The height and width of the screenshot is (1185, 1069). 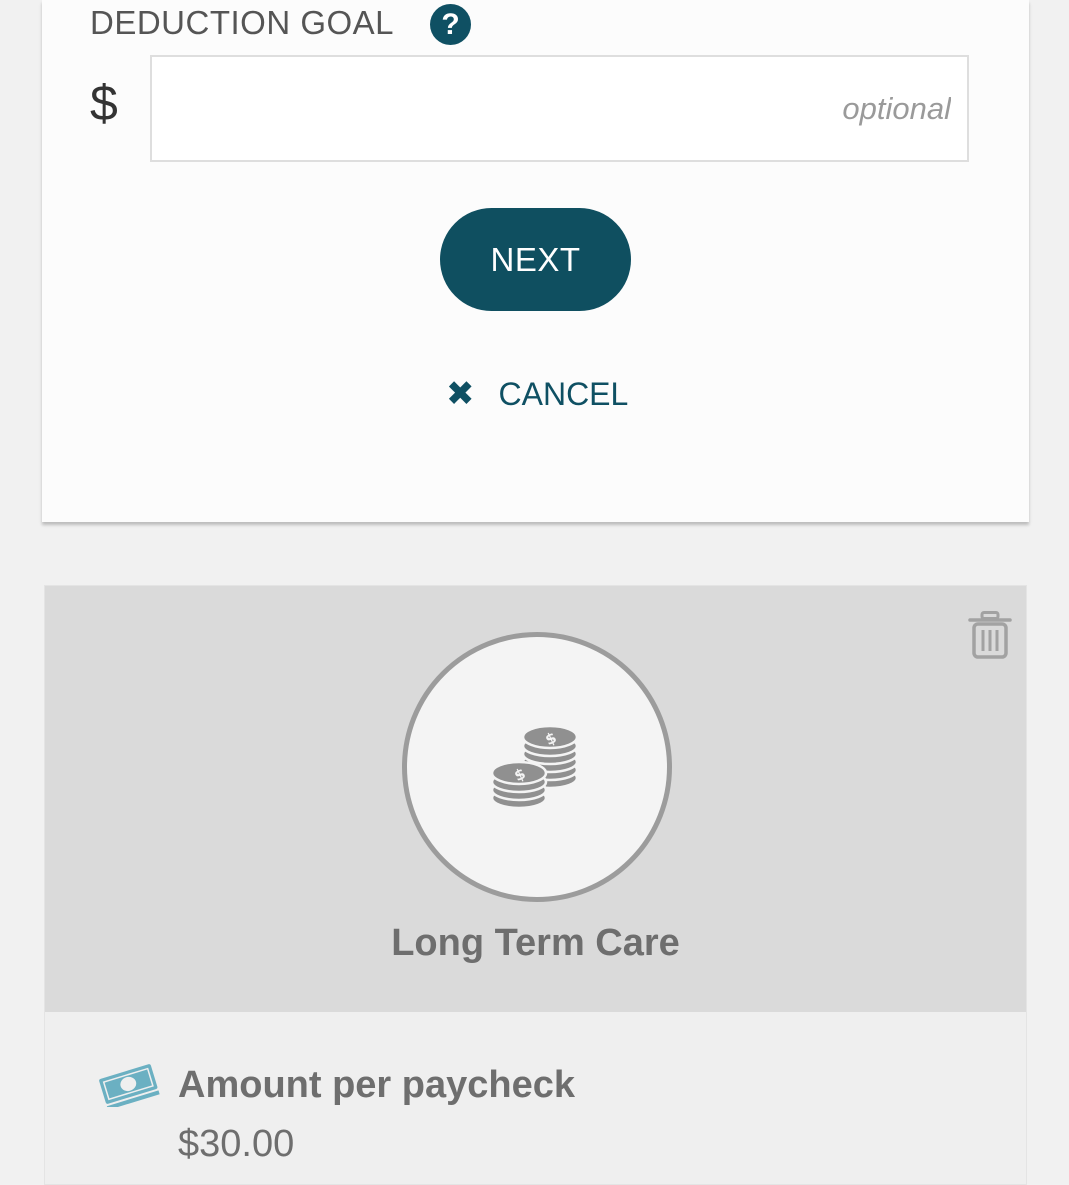 What do you see at coordinates (129, 1085) in the screenshot?
I see `money-bill-icon` at bounding box center [129, 1085].